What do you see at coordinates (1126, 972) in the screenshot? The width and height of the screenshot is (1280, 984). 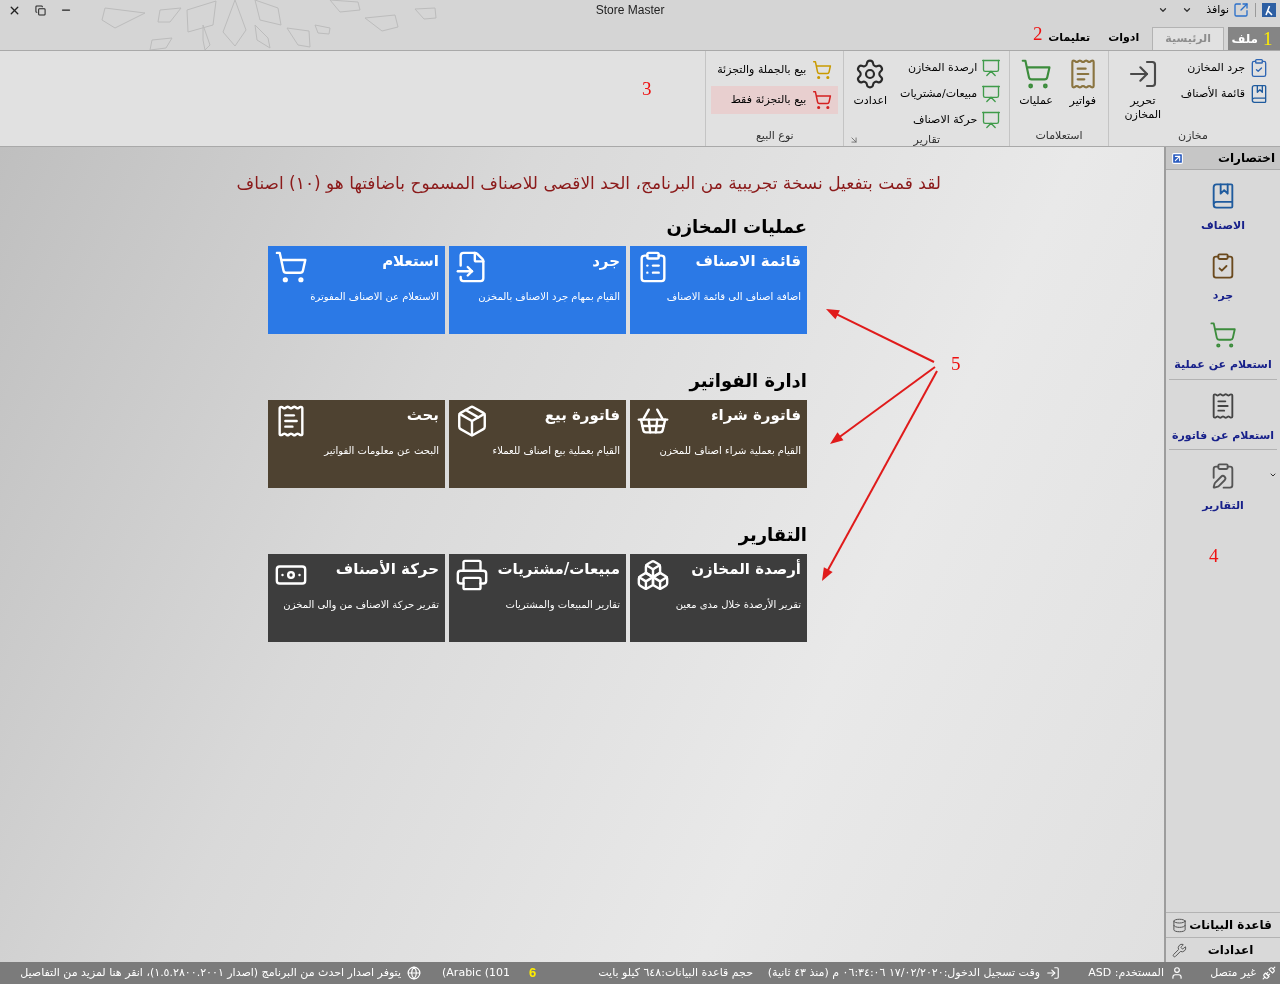 I see `status-text: المستخدم: ASD` at bounding box center [1126, 972].